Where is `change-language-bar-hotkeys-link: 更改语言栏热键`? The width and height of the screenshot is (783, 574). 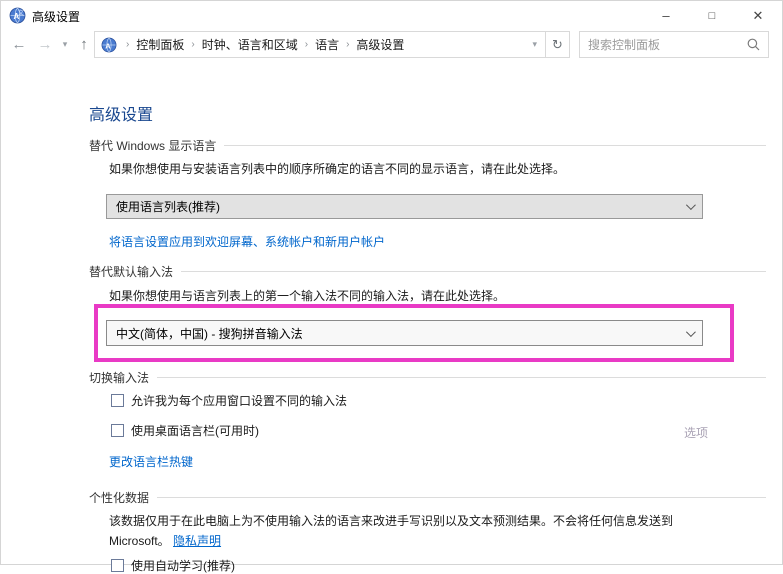 change-language-bar-hotkeys-link: 更改语言栏热键 is located at coordinates (151, 461).